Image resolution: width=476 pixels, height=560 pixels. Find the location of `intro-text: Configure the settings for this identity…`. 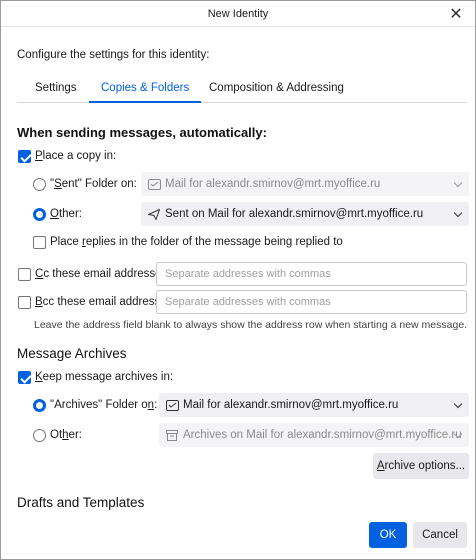

intro-text: Configure the settings for this identity… is located at coordinates (113, 55).